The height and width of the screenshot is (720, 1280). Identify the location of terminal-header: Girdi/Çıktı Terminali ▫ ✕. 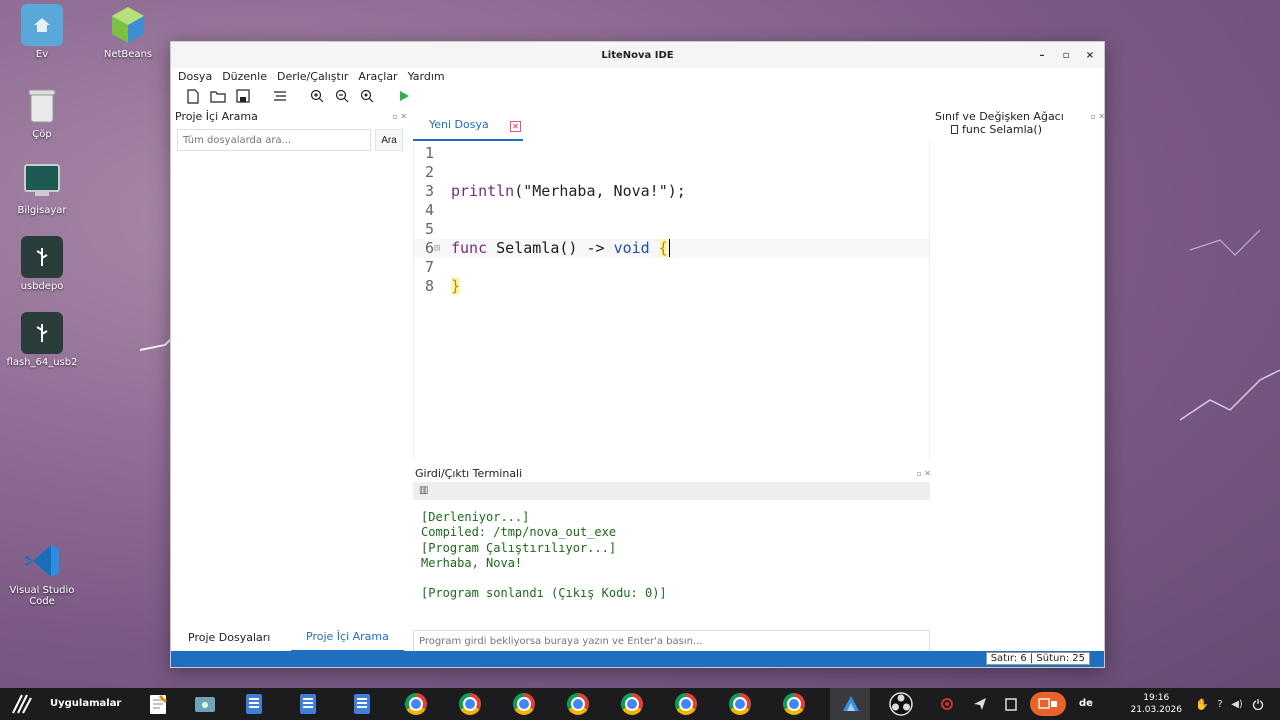
(672, 473).